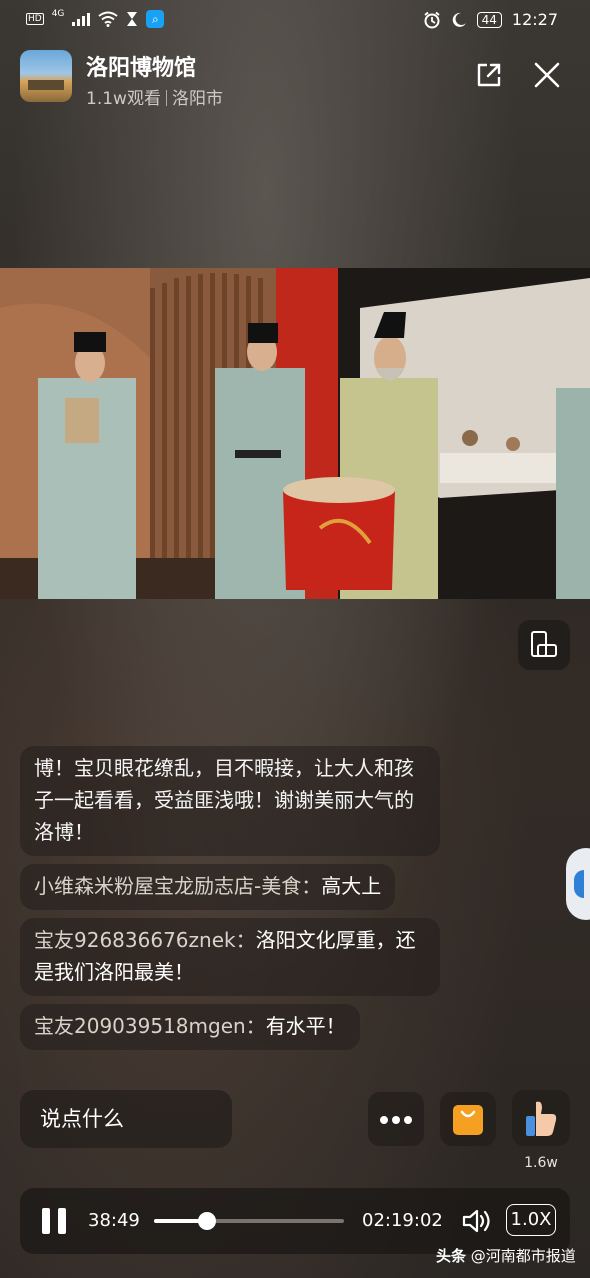 The height and width of the screenshot is (1278, 590). I want to click on comment-user: 小维森米粉屋宝龙励志店-美食：, so click(177, 886).